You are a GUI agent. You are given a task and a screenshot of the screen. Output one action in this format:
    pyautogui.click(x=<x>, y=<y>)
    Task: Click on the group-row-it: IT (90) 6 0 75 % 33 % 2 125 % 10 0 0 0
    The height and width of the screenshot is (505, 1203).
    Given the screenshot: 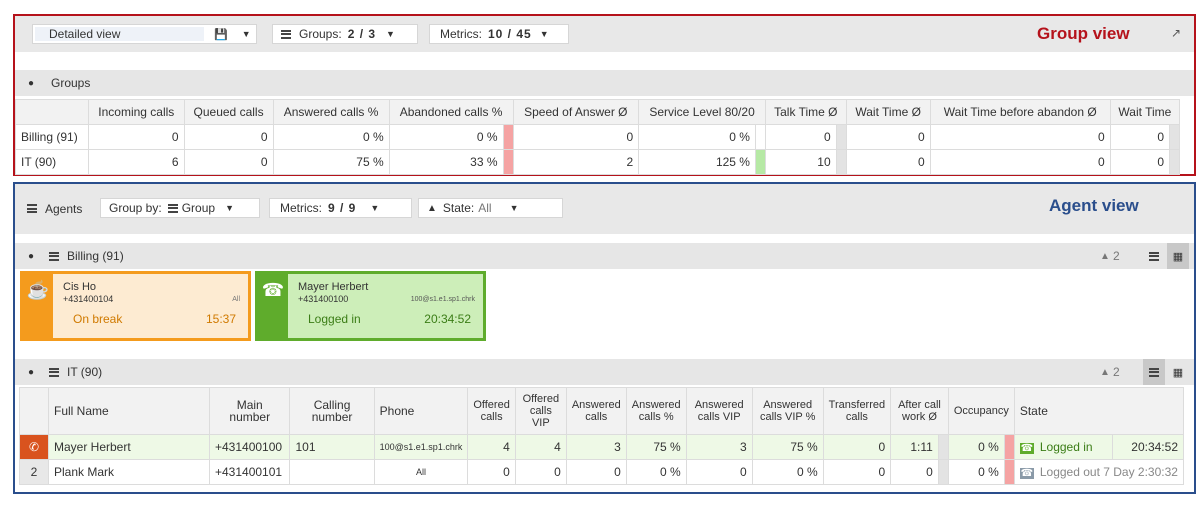 What is the action you would take?
    pyautogui.click(x=597, y=162)
    